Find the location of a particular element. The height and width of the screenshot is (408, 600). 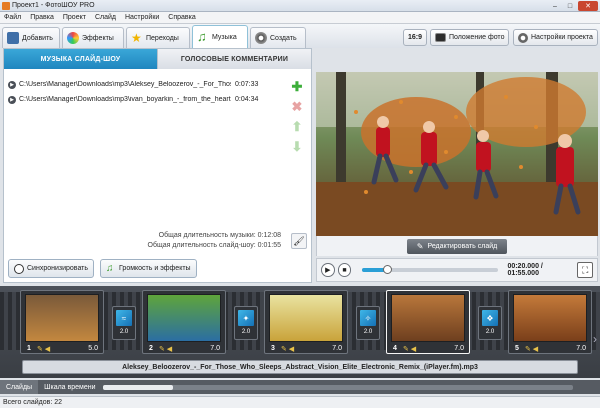

window-controls: – □ ✕ is located at coordinates (573, 6).